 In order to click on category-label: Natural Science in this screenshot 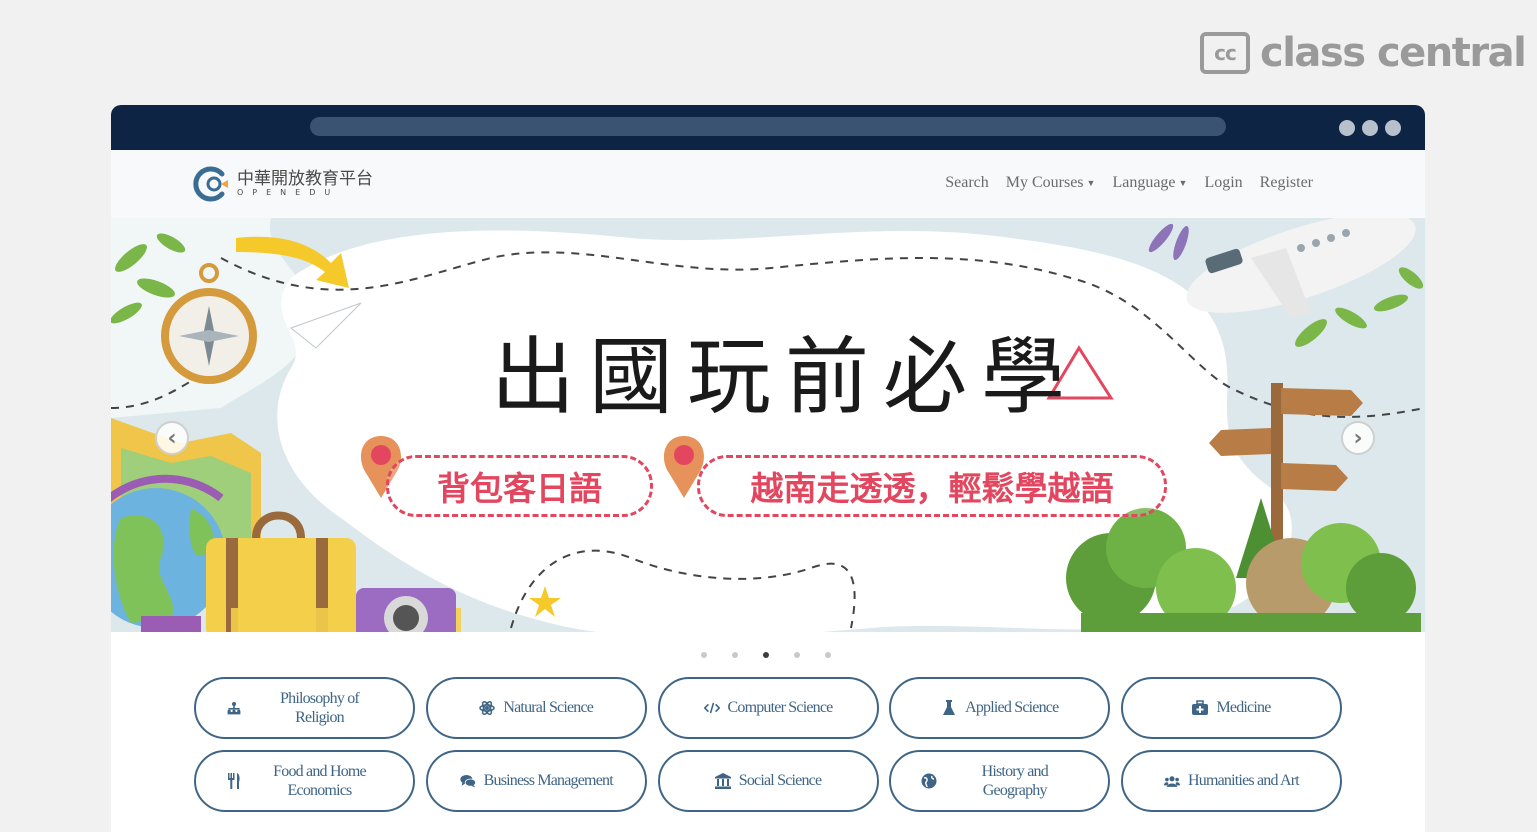, I will do `click(548, 707)`.